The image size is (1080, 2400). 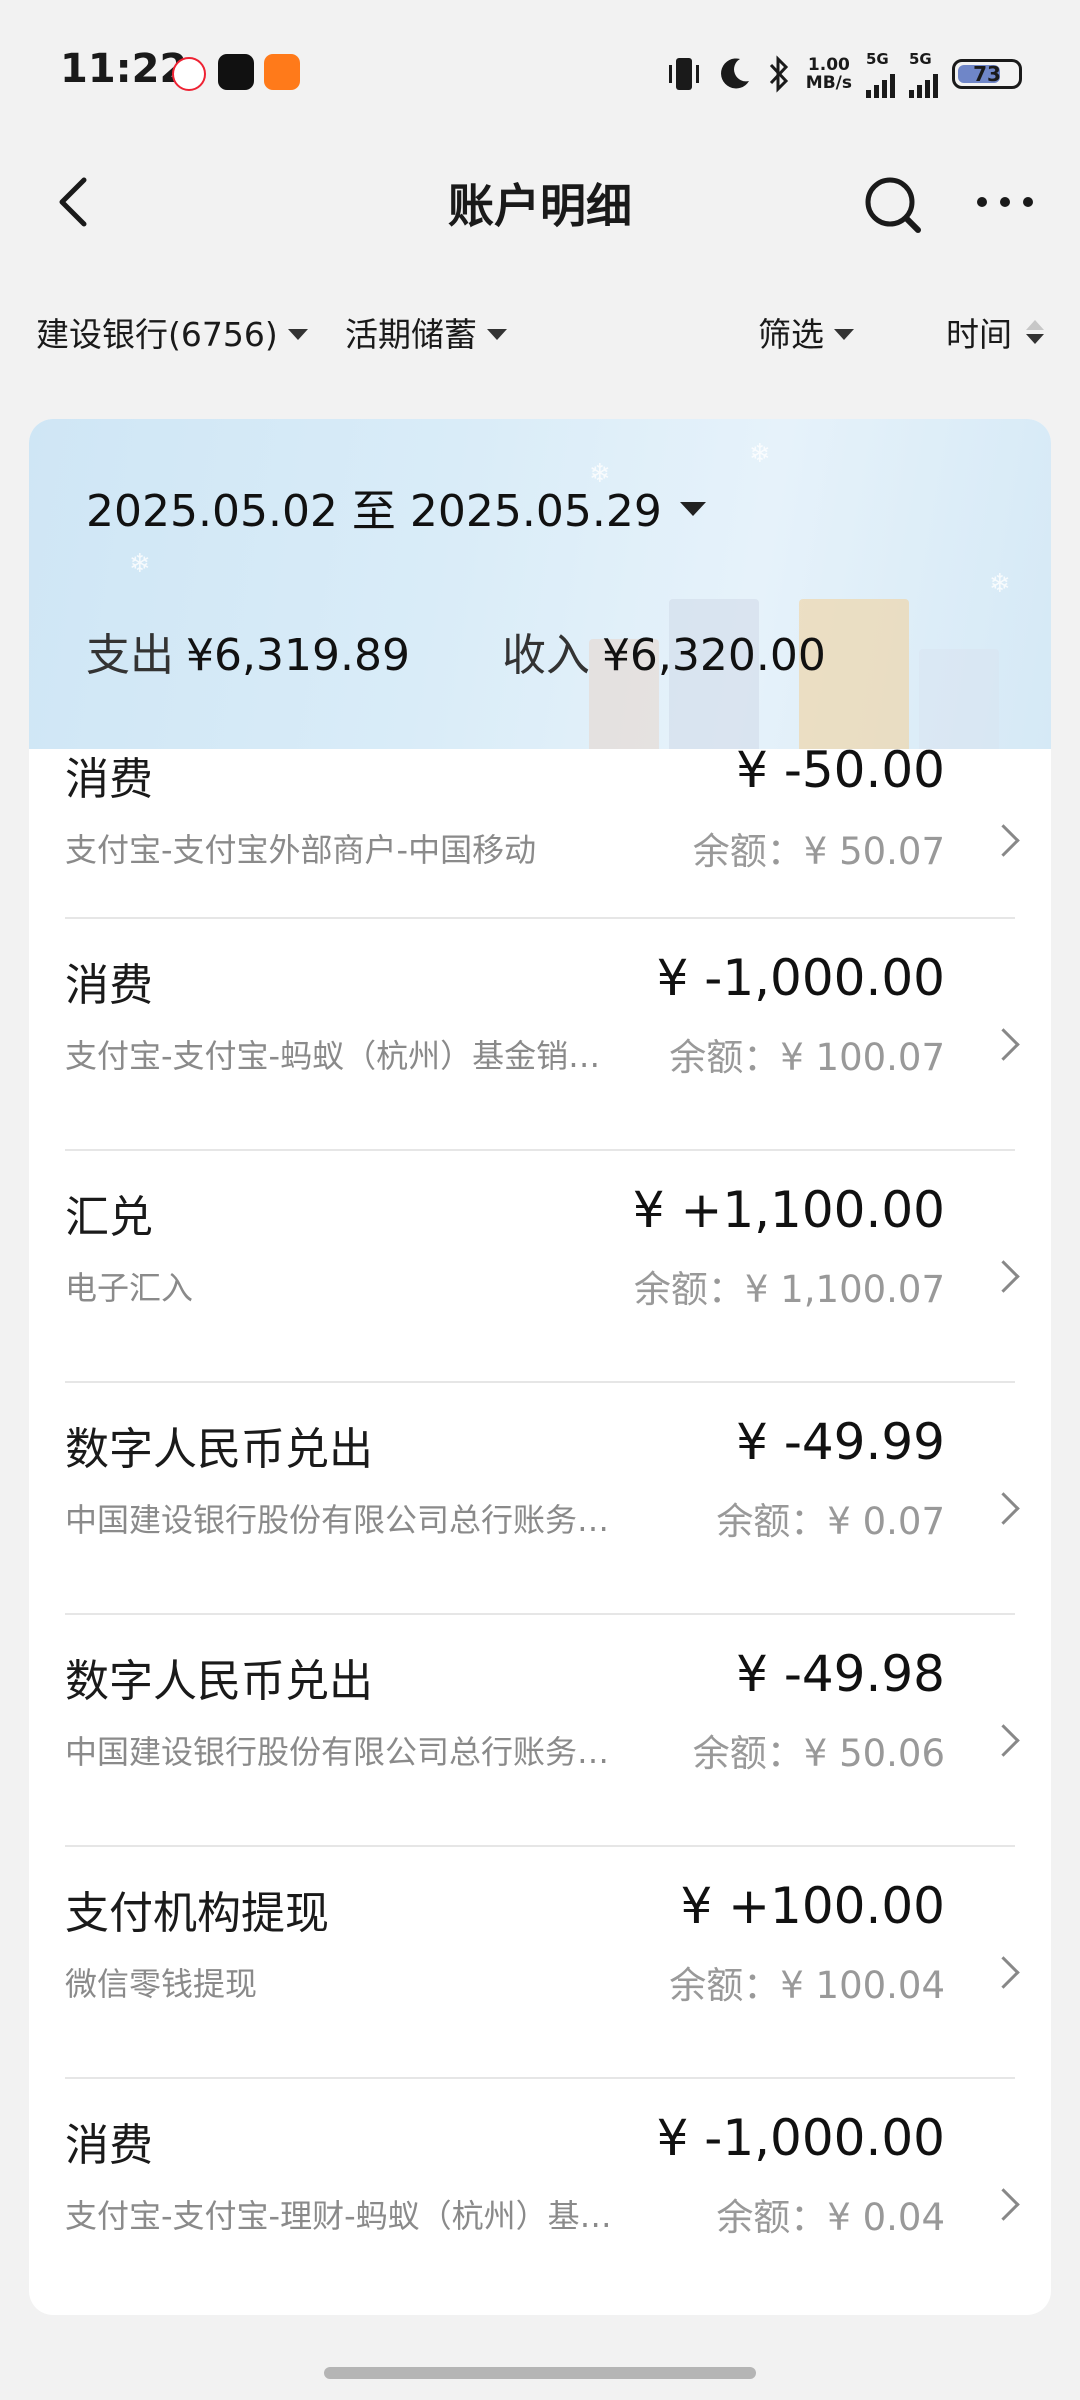 What do you see at coordinates (791, 334) in the screenshot?
I see `filter-label: 筛选` at bounding box center [791, 334].